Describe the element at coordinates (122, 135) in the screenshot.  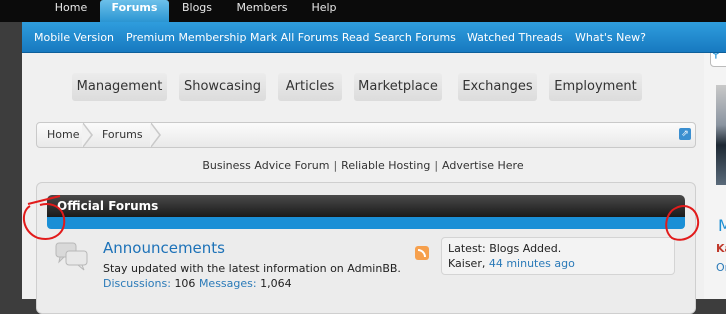
I see `breadcrumb-forums: Forums` at that location.